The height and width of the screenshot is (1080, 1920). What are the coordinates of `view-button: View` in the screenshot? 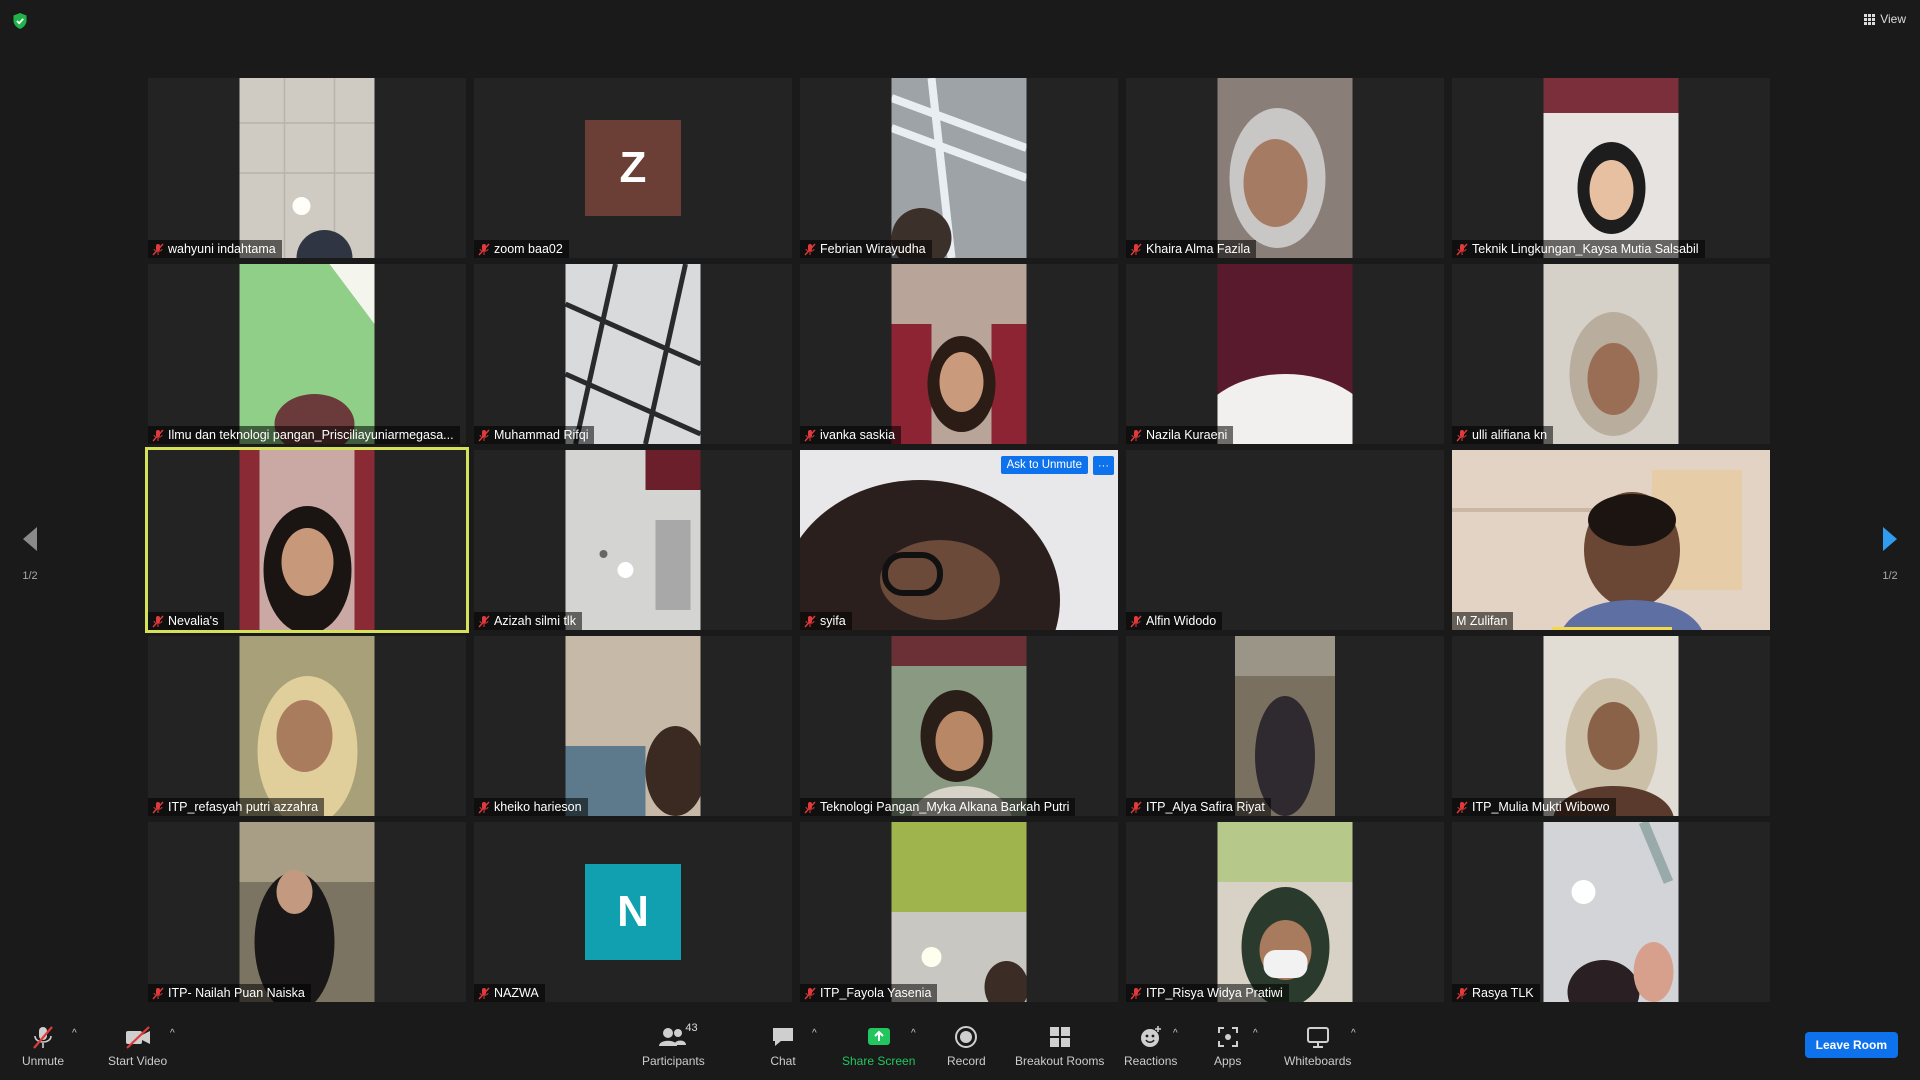 It's located at (1885, 19).